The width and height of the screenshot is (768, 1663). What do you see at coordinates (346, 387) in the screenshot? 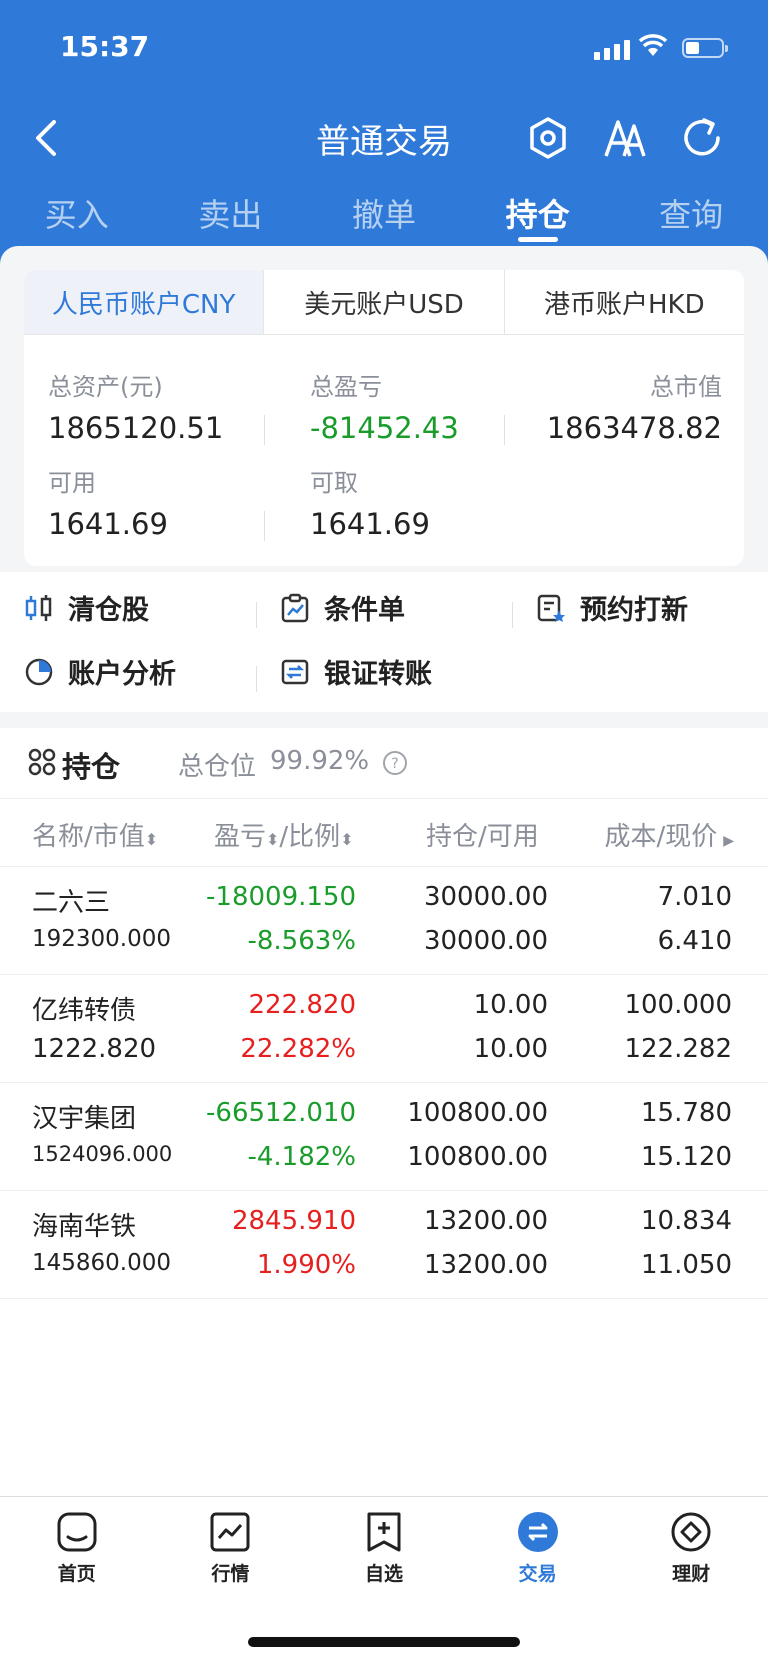
I see `total-pl-label: 总盈亏` at bounding box center [346, 387].